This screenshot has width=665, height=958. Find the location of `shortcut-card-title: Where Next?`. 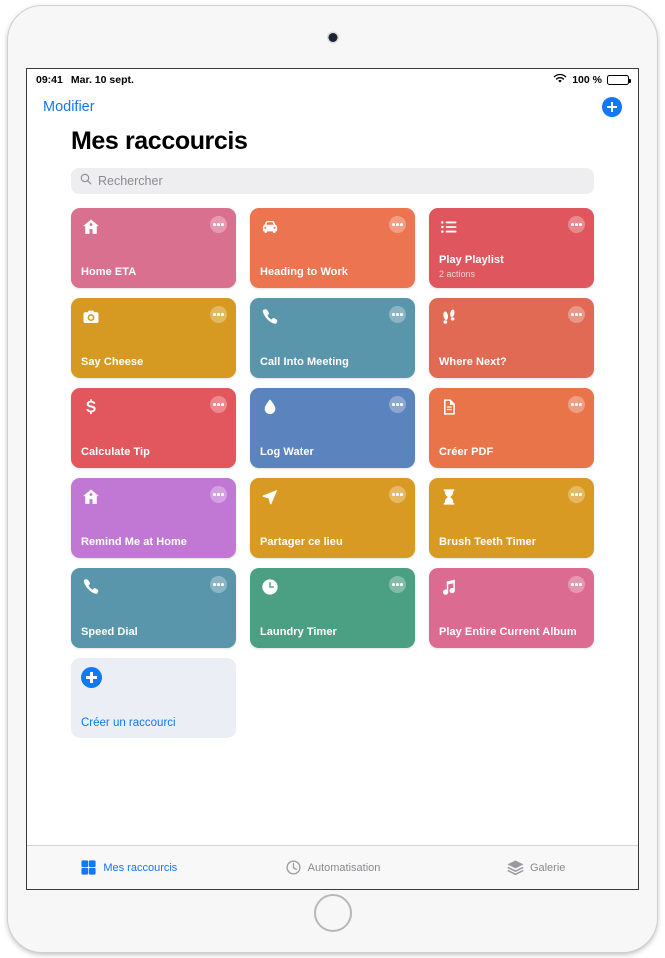

shortcut-card-title: Where Next? is located at coordinates (473, 361).